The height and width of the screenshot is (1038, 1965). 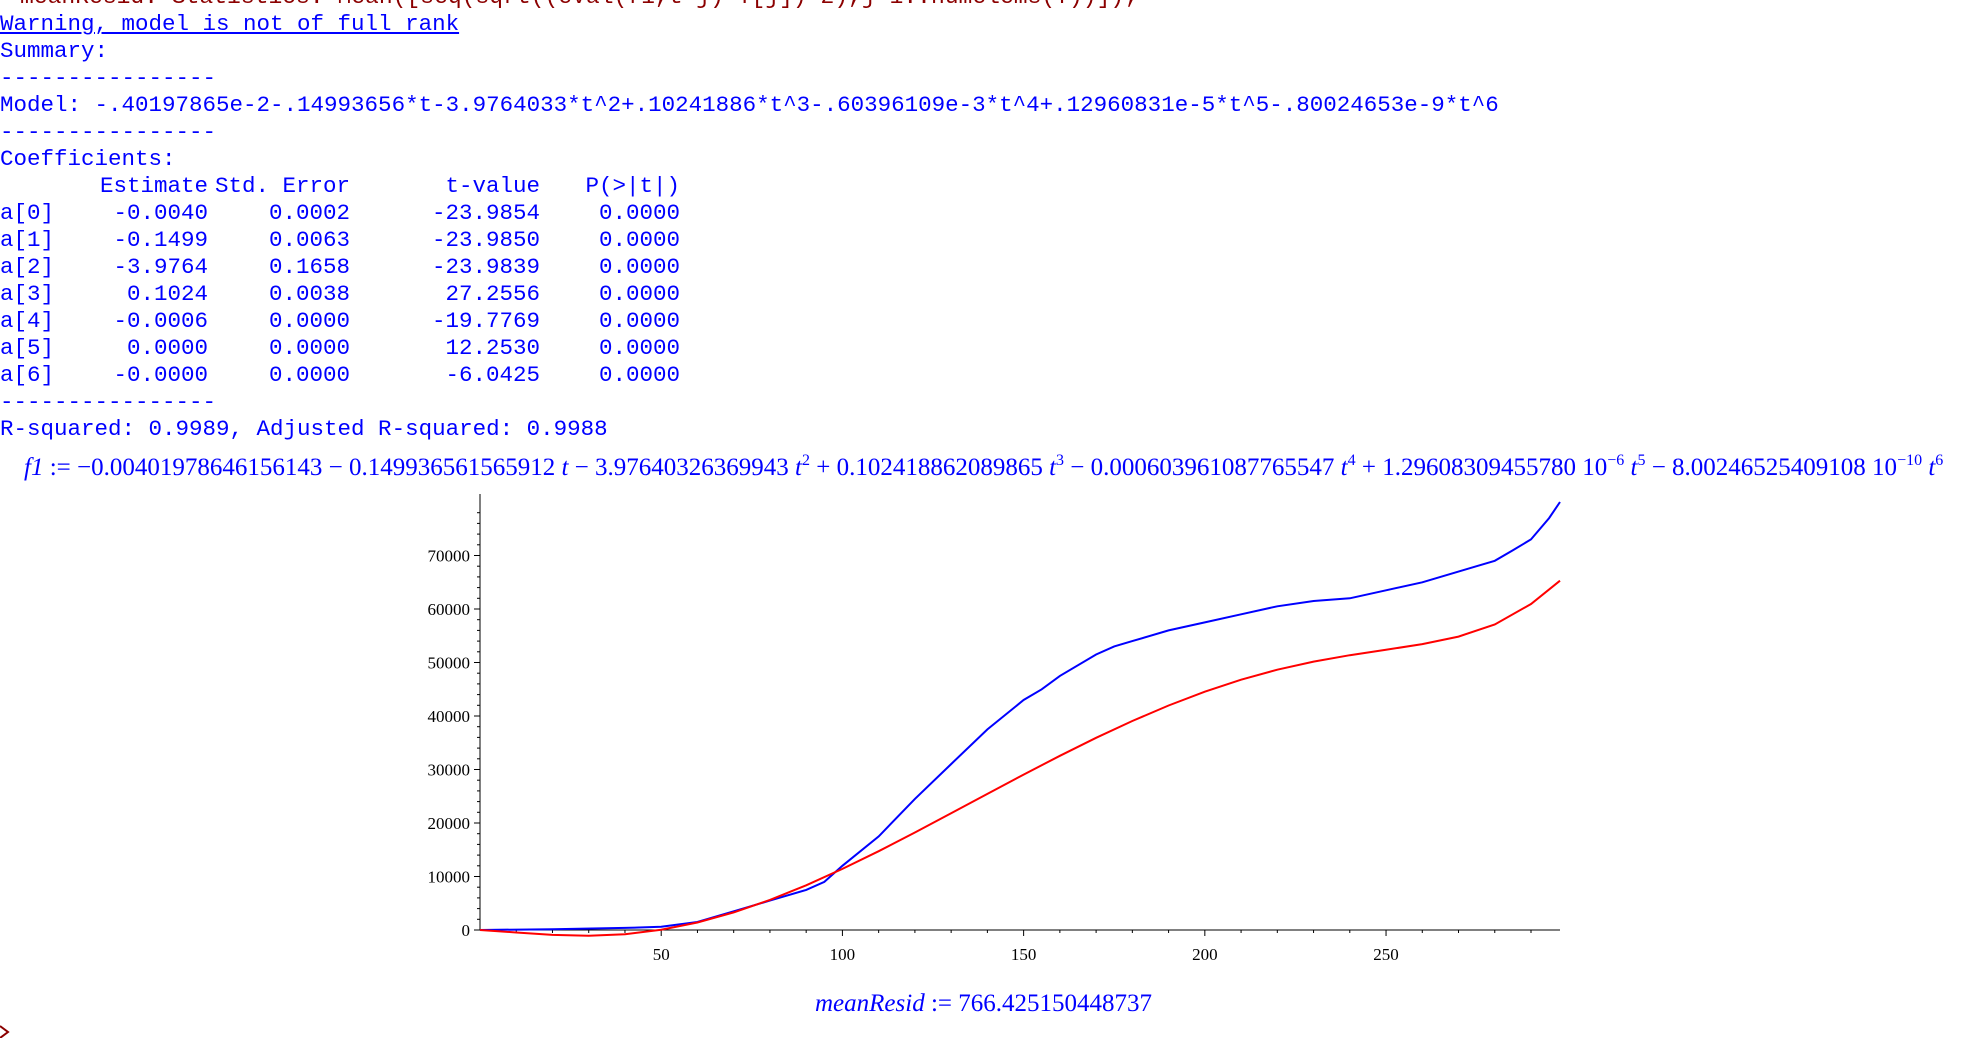 I want to click on mean-resid-value: 766.425150448737, so click(x=1055, y=1003).